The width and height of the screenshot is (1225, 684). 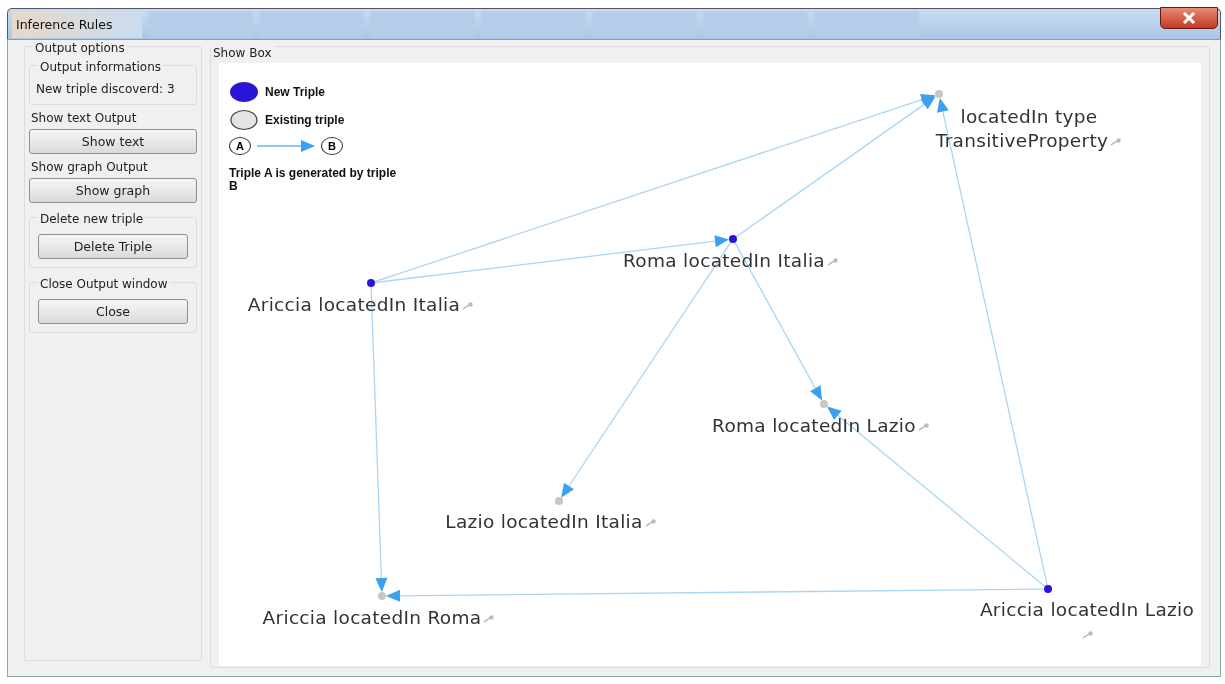 What do you see at coordinates (100, 67) in the screenshot?
I see `group-title: Output informations` at bounding box center [100, 67].